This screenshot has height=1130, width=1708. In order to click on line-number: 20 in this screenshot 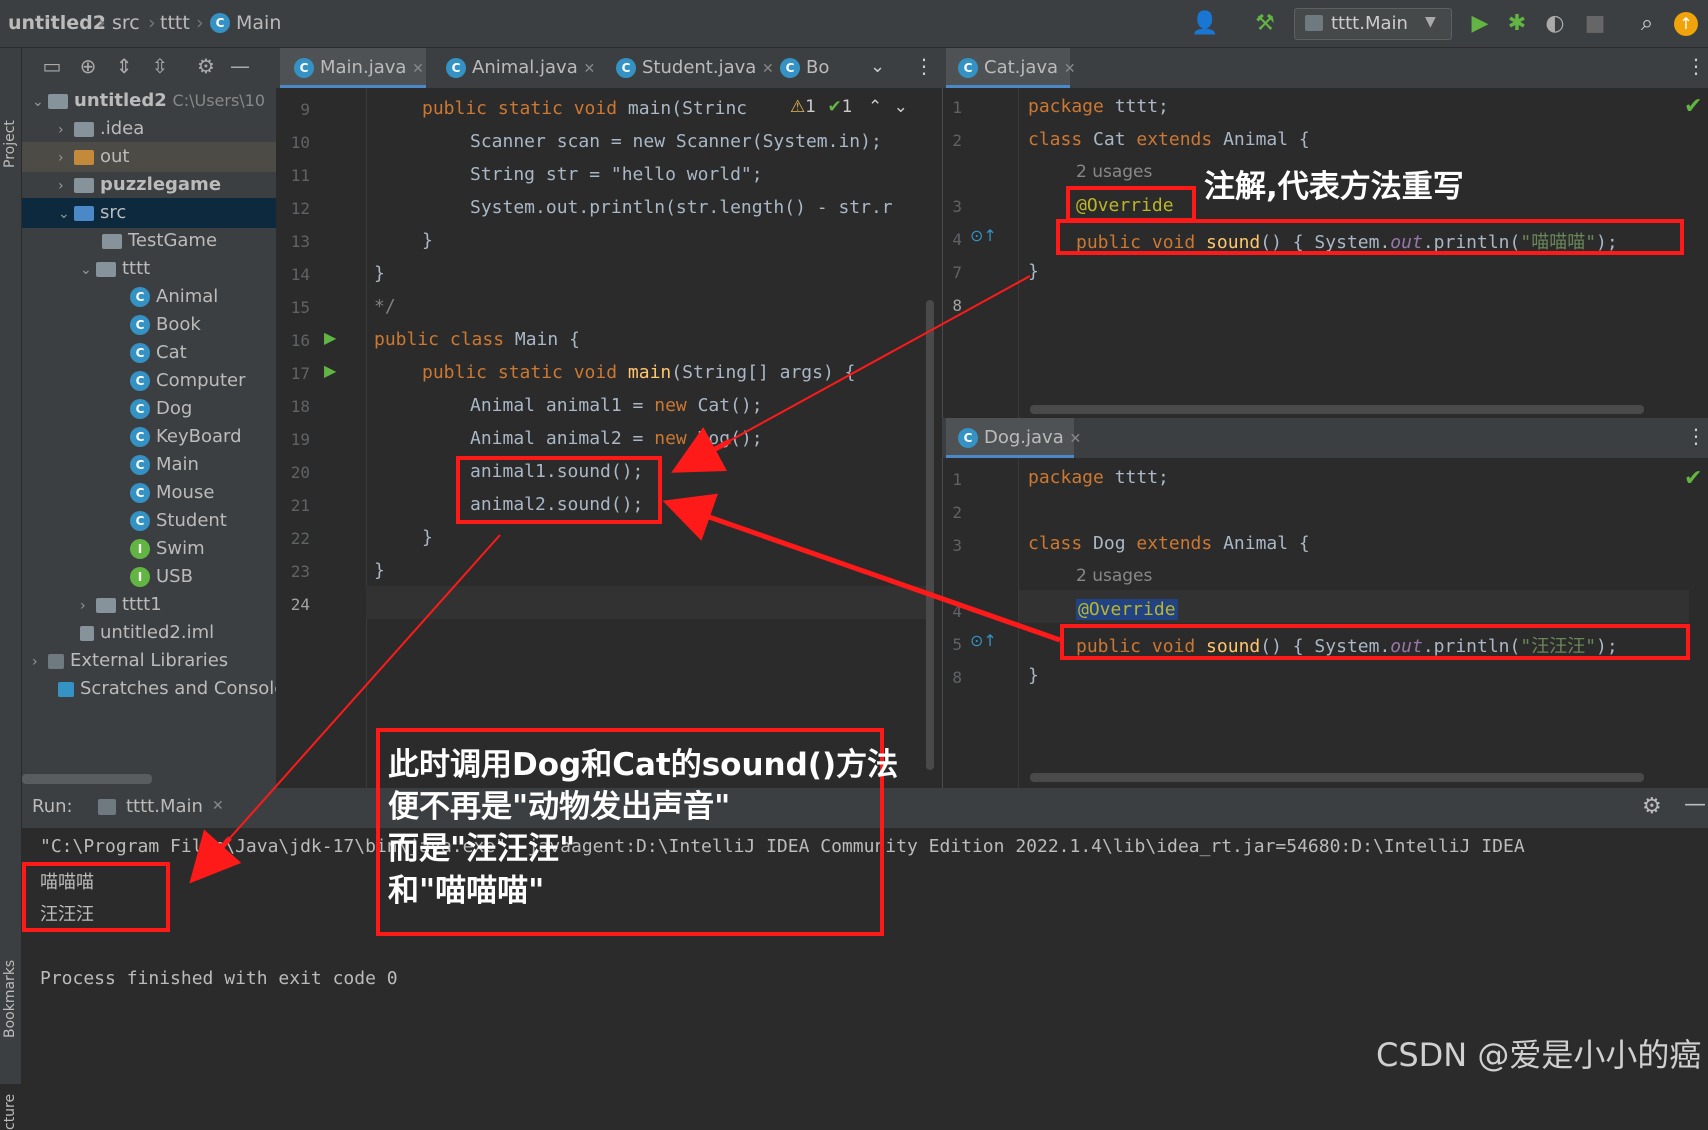, I will do `click(300, 472)`.